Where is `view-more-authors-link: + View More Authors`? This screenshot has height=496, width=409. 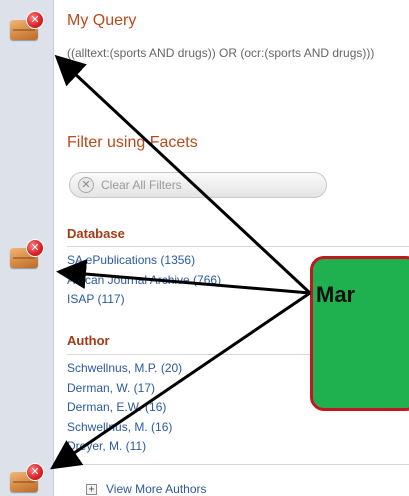
view-more-authors-link: + View More Authors is located at coordinates (146, 489).